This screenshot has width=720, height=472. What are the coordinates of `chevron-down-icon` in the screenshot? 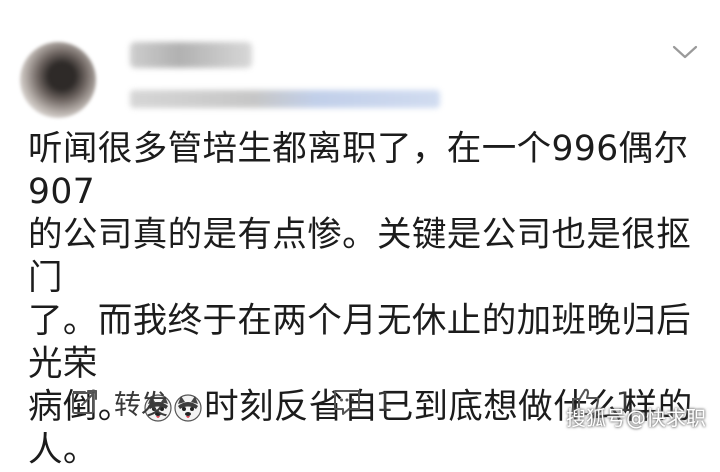 It's located at (685, 52).